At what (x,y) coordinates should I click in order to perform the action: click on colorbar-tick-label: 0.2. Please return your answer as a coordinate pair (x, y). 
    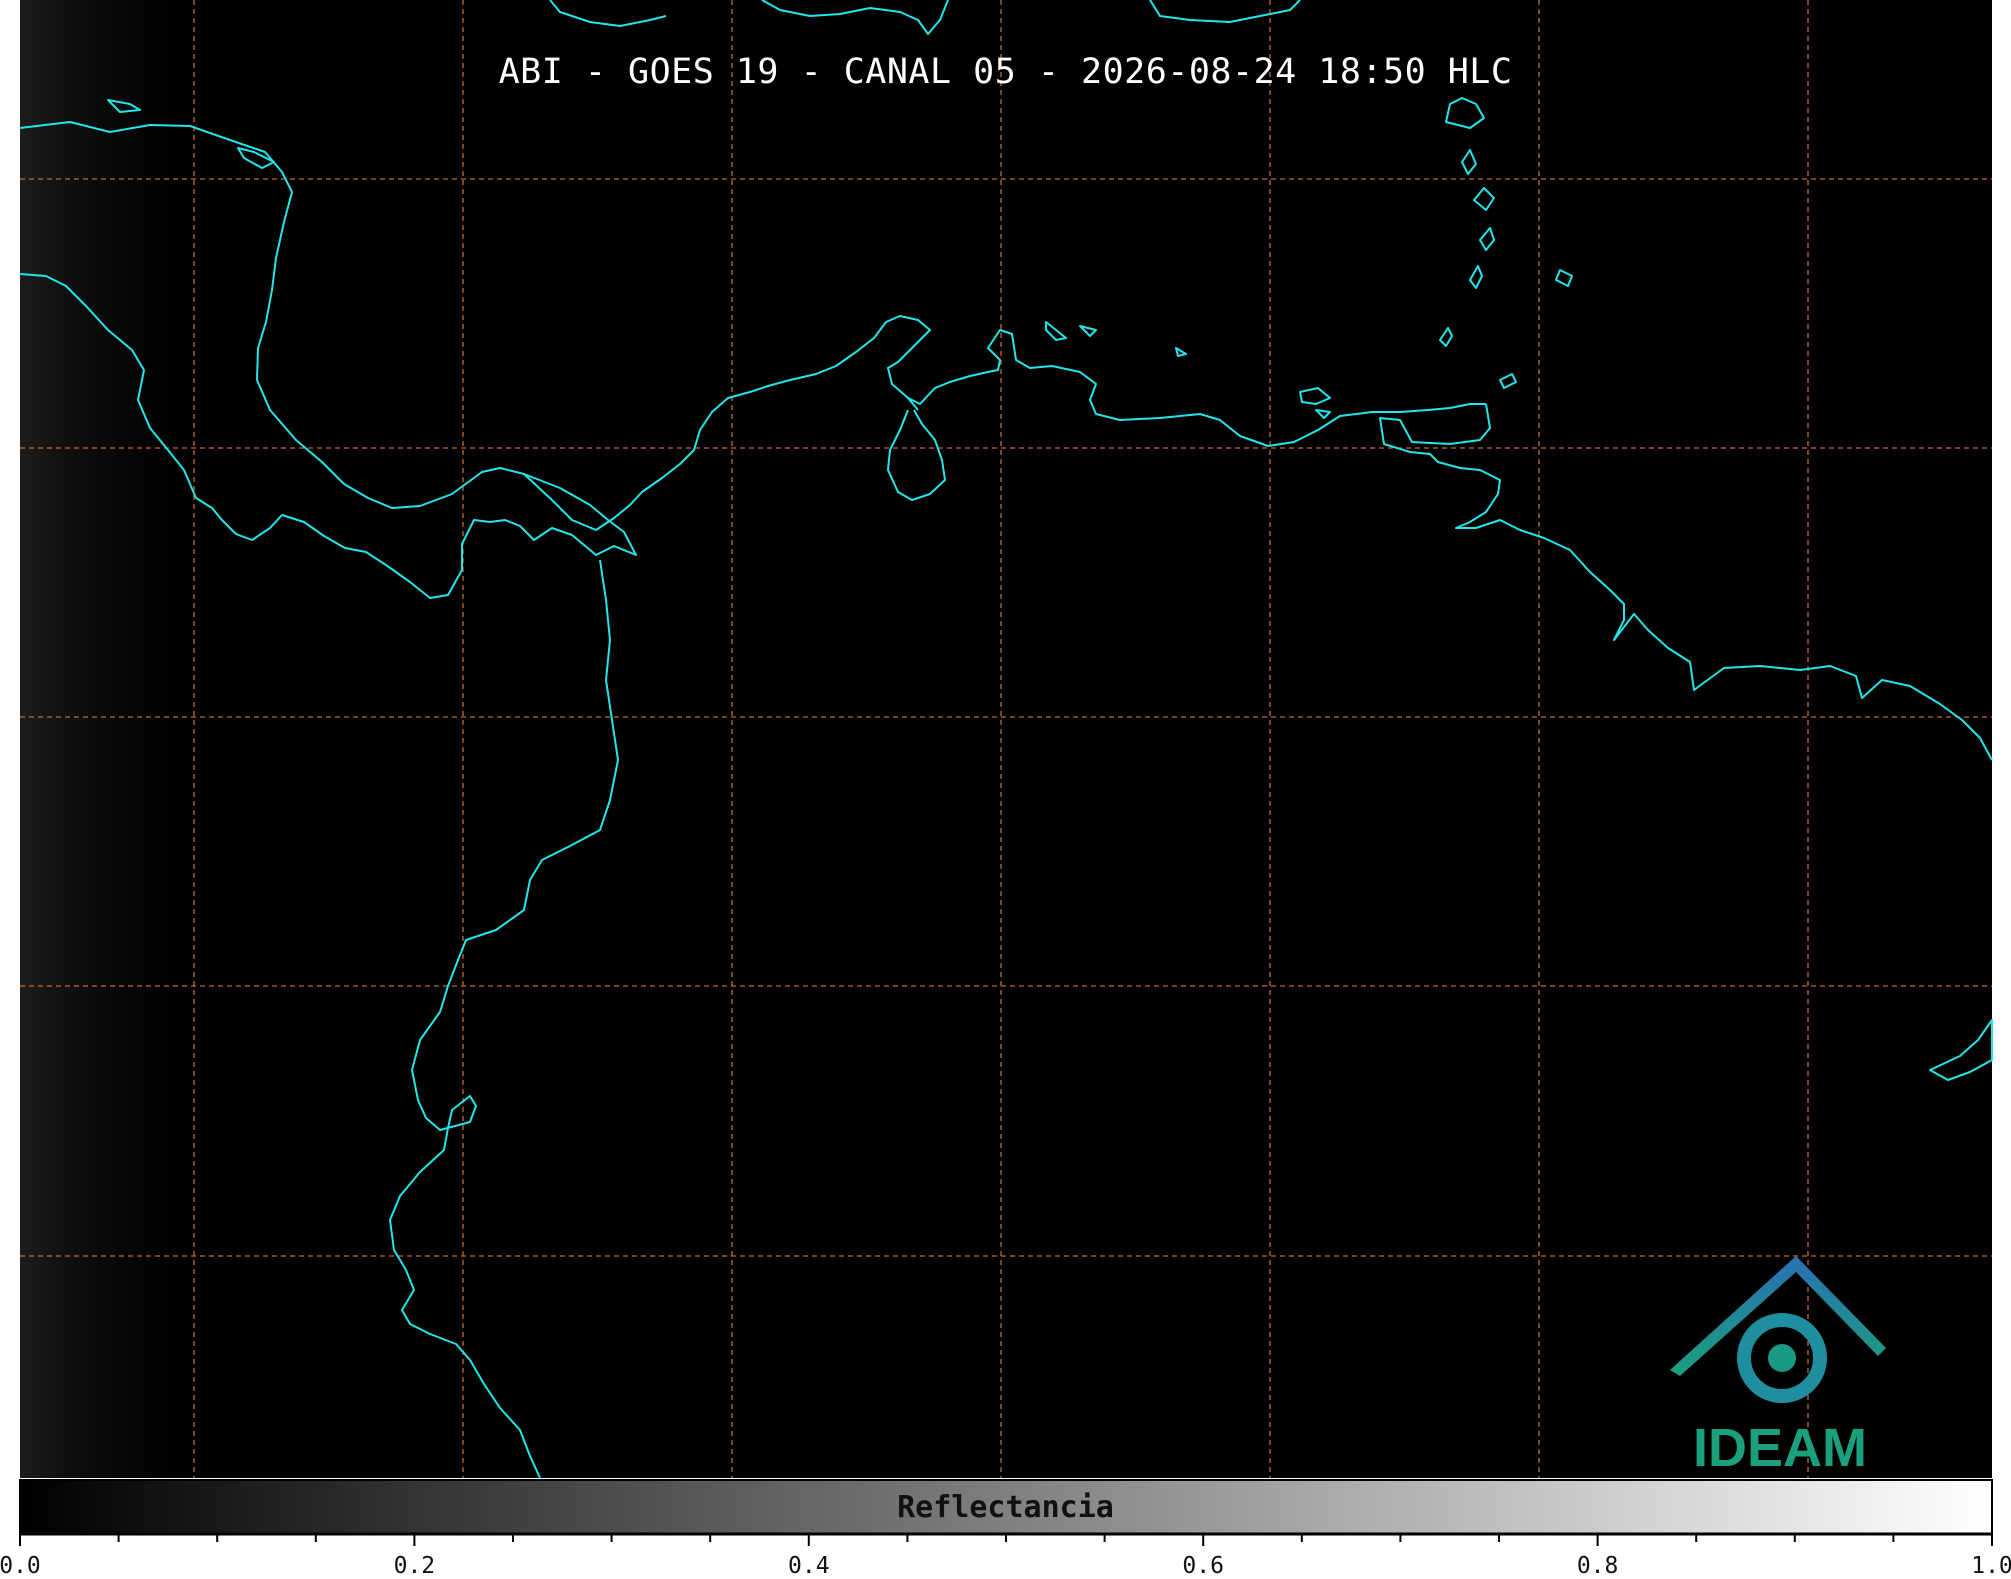
    Looking at the image, I should click on (414, 1566).